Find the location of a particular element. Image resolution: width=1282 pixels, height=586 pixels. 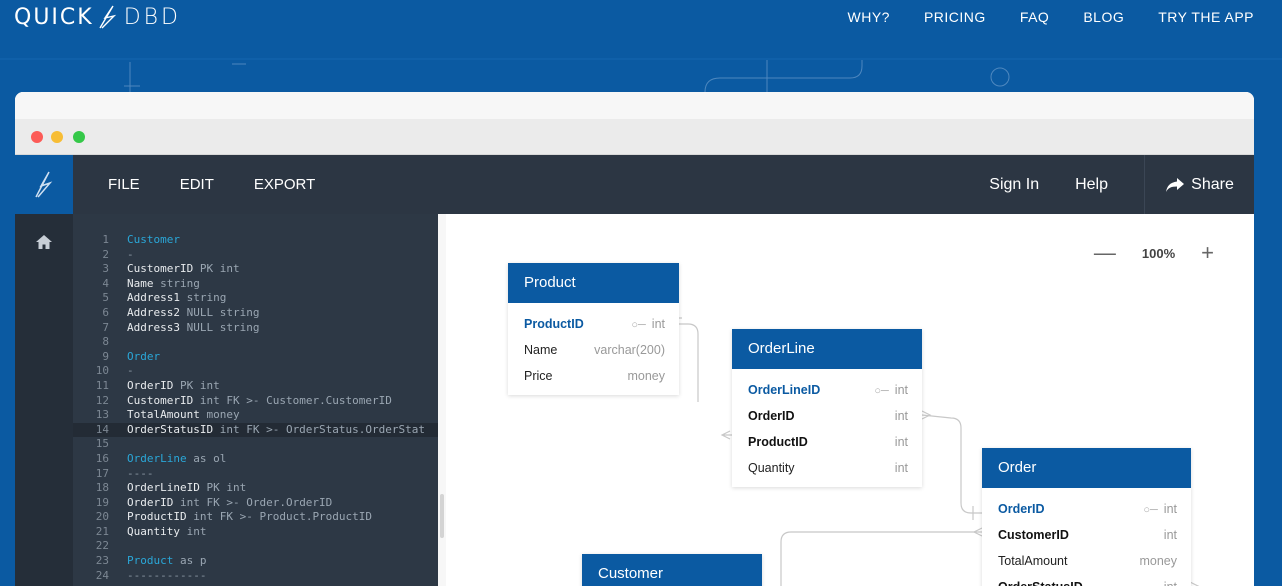

editor-line: 22 is located at coordinates (255, 546).